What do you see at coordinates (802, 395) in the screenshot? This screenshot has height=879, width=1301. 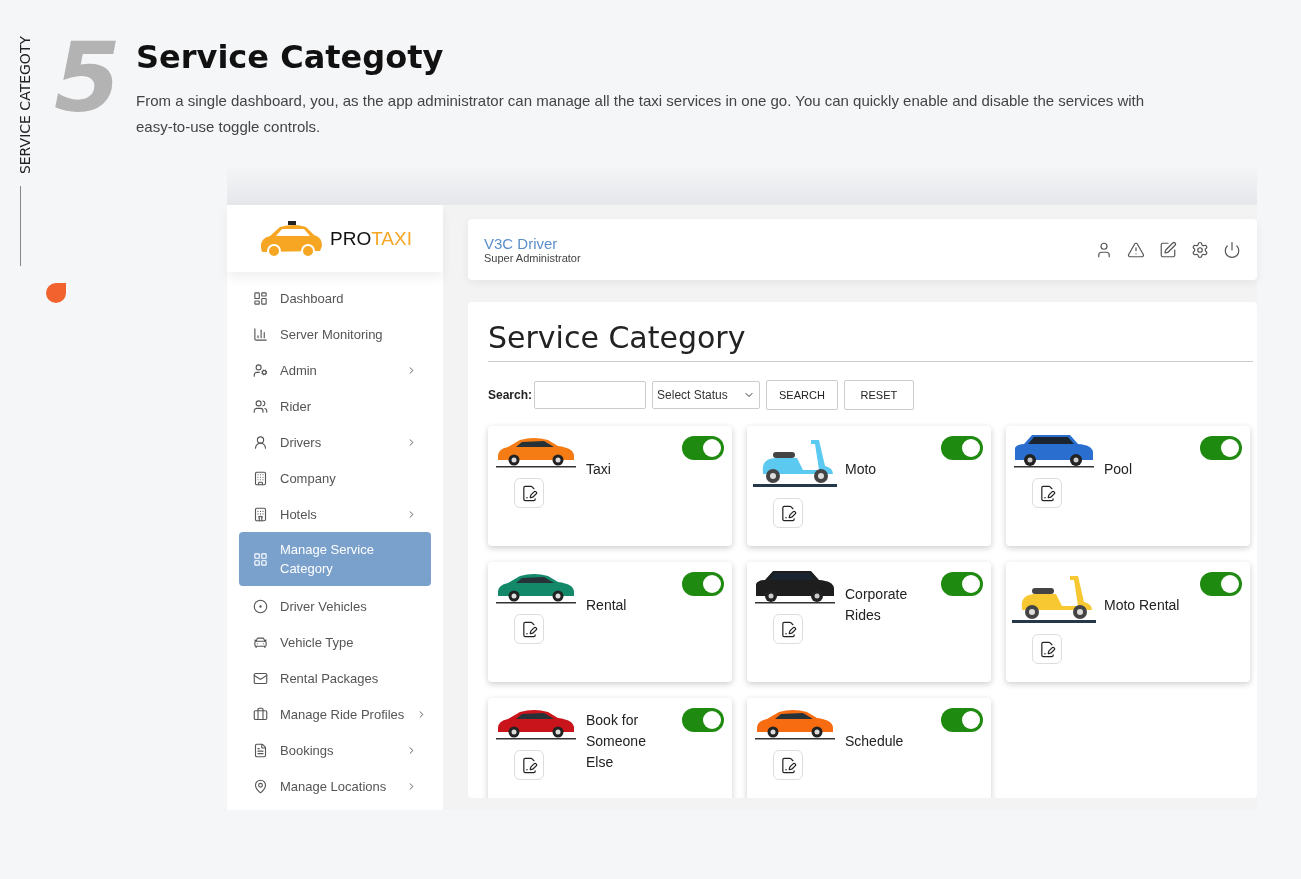 I see `search-button: SEARCH` at bounding box center [802, 395].